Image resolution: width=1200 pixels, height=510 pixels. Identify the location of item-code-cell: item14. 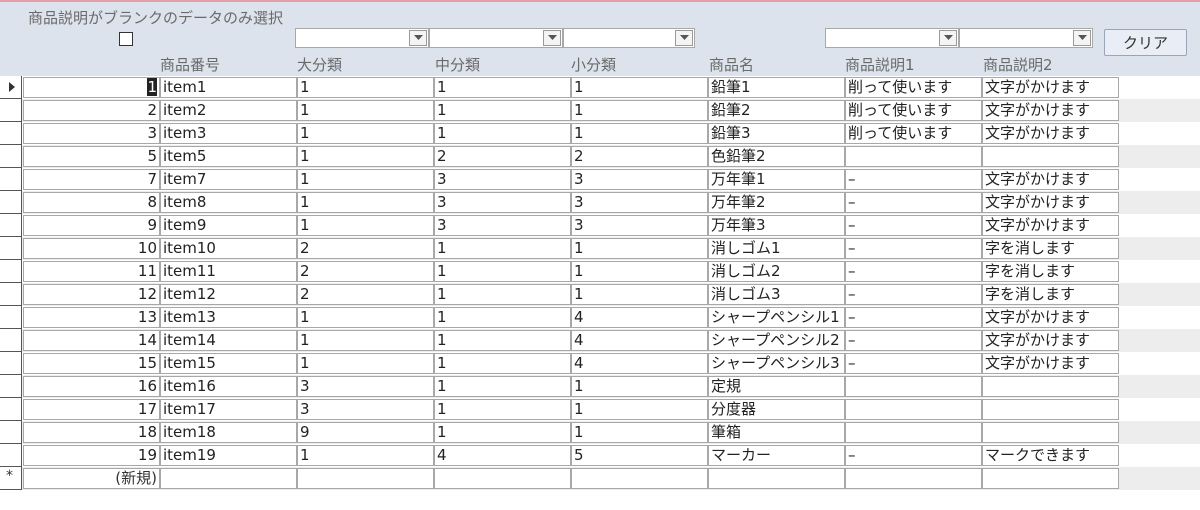
(228, 340).